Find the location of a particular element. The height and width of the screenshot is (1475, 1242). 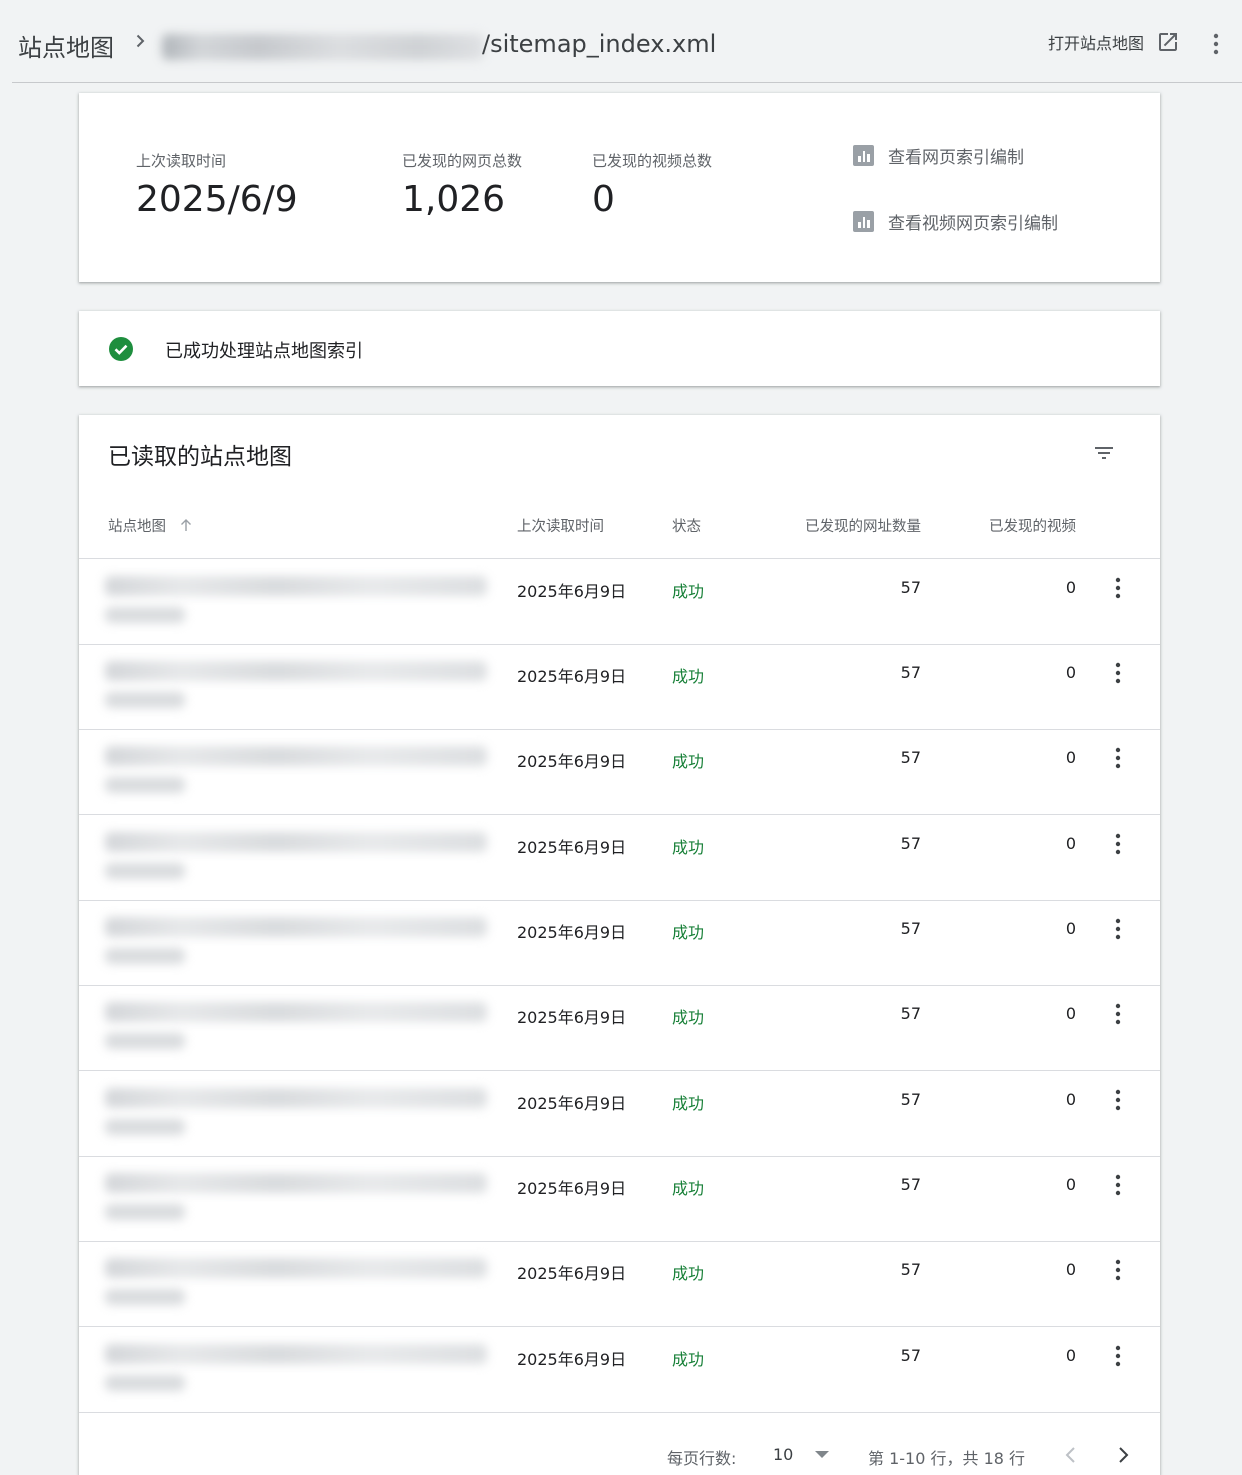

status-message: 已成功处理站点地图索引 is located at coordinates (264, 351).